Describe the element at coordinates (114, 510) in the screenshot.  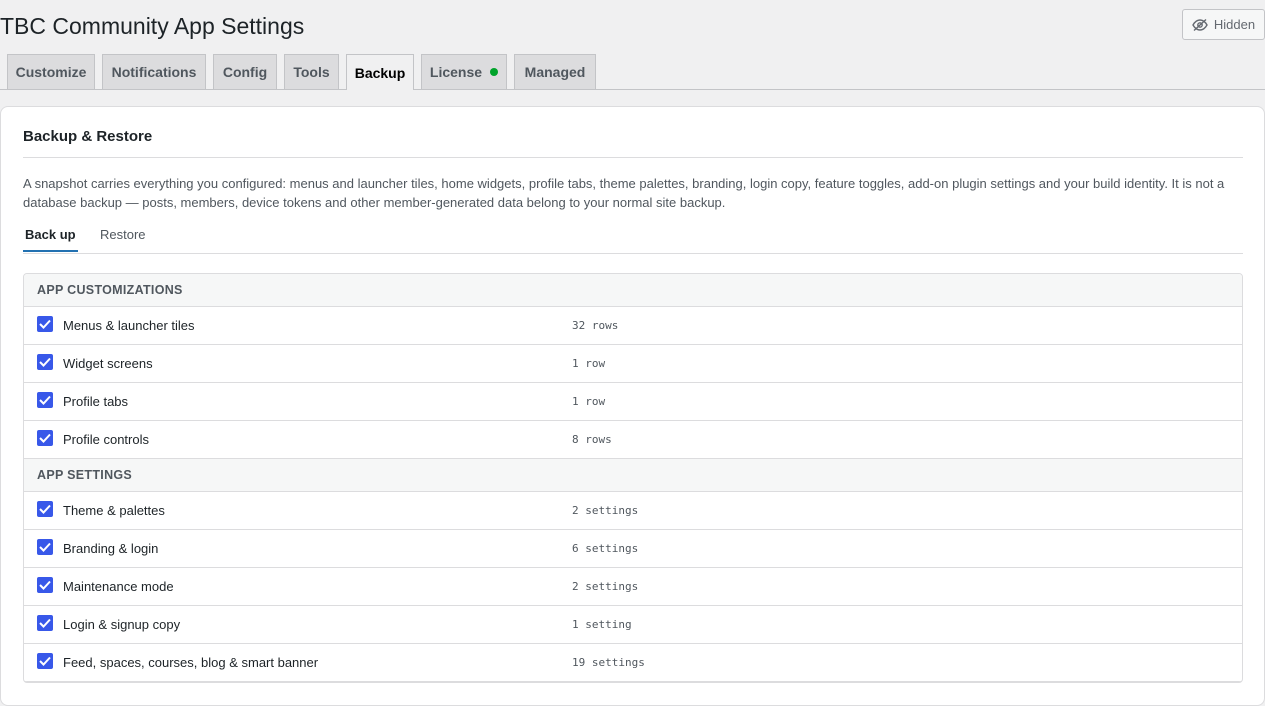
I see `row-label: Theme & palettes` at that location.